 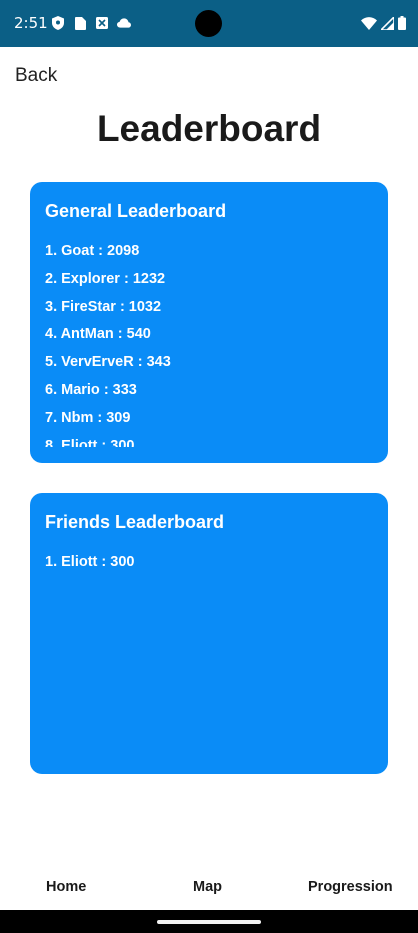 What do you see at coordinates (387, 23) in the screenshot?
I see `signal-icon` at bounding box center [387, 23].